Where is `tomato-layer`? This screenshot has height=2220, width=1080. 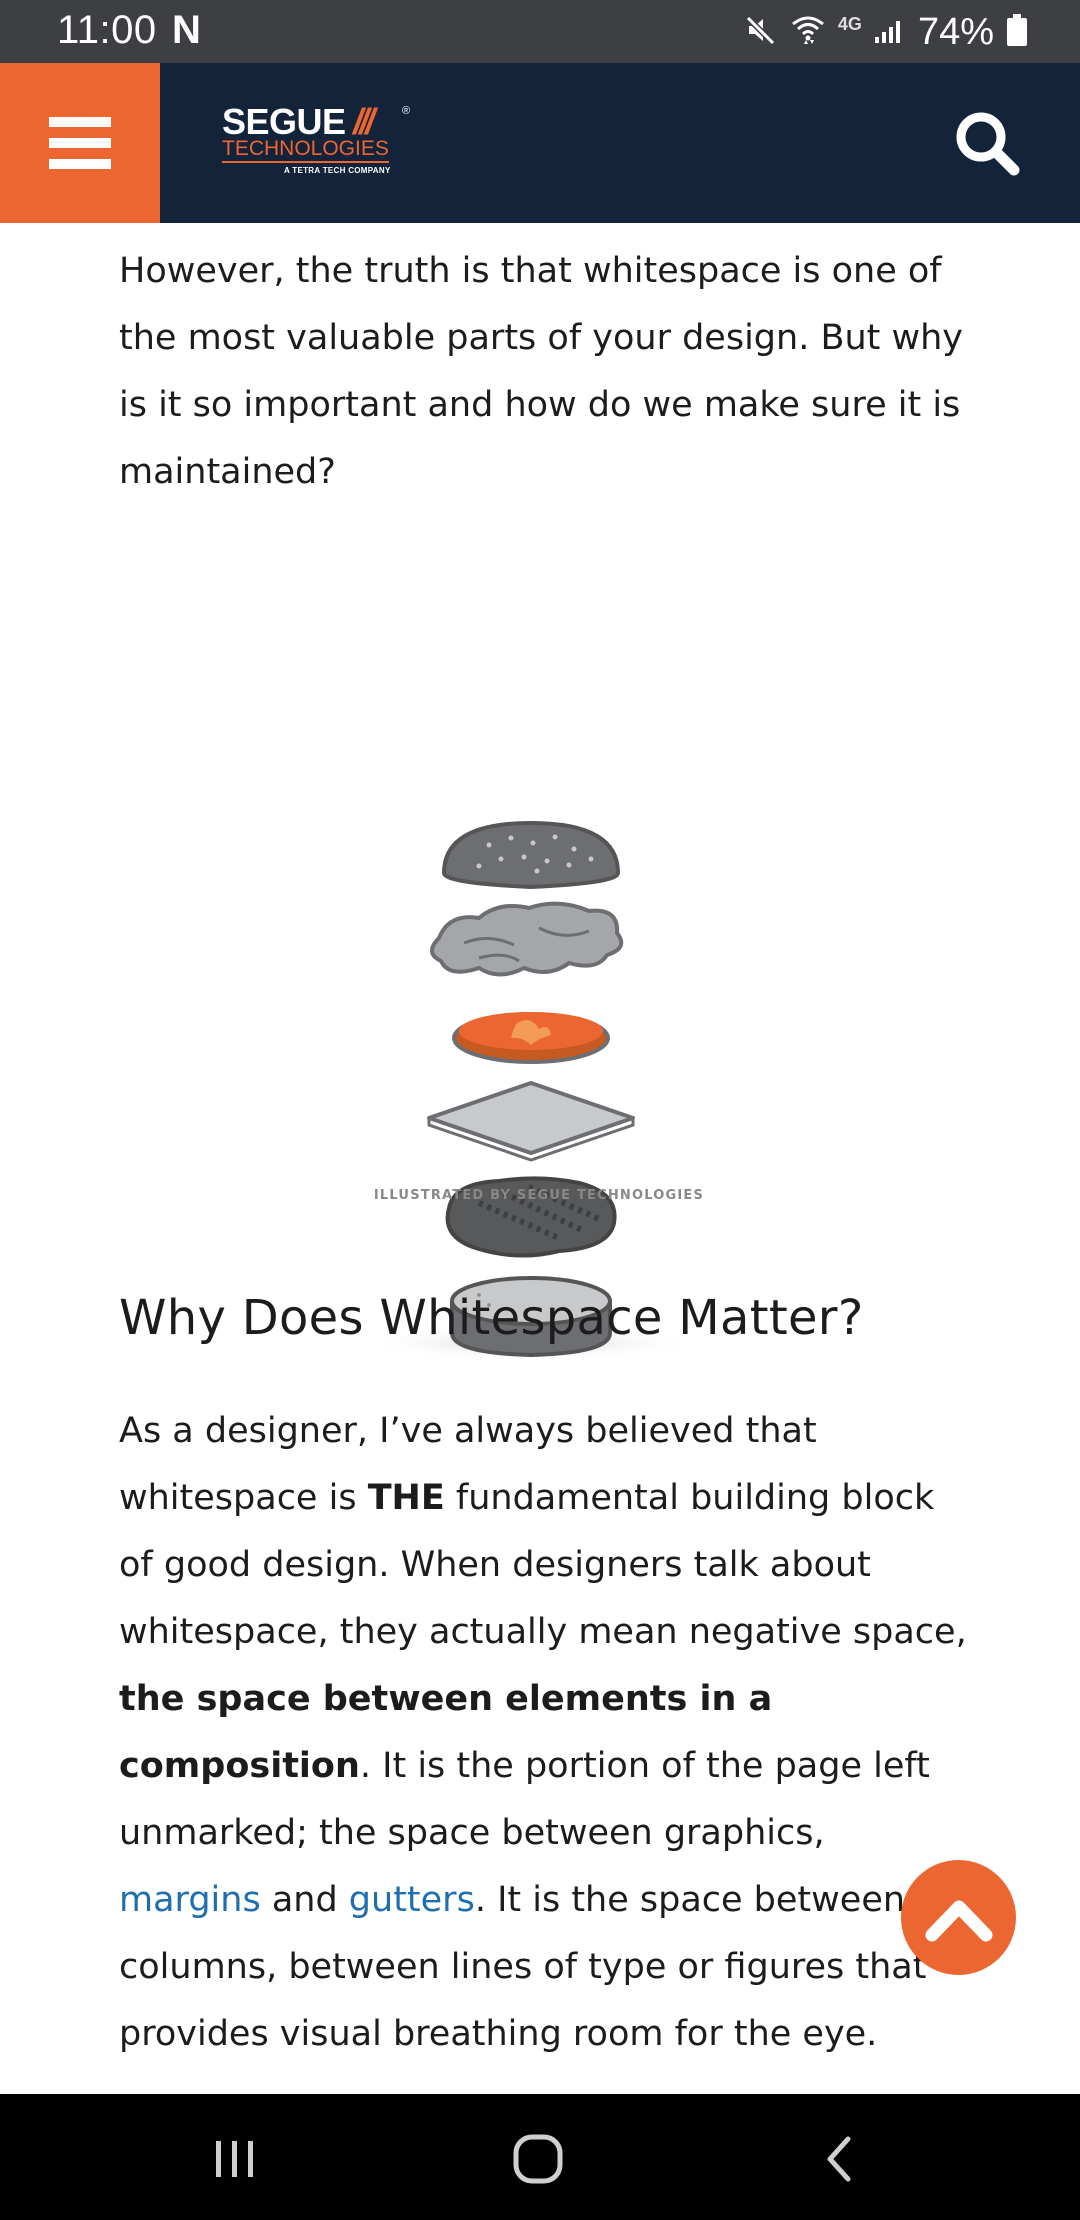 tomato-layer is located at coordinates (531, 1038).